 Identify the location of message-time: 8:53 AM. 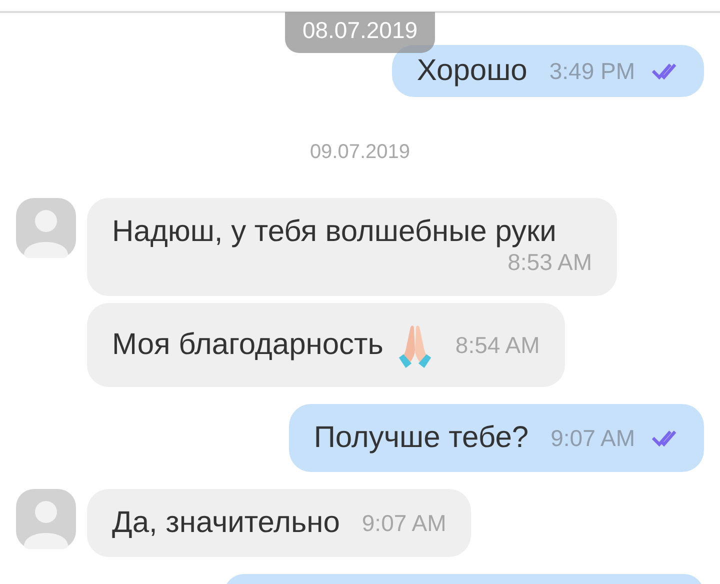
(550, 262).